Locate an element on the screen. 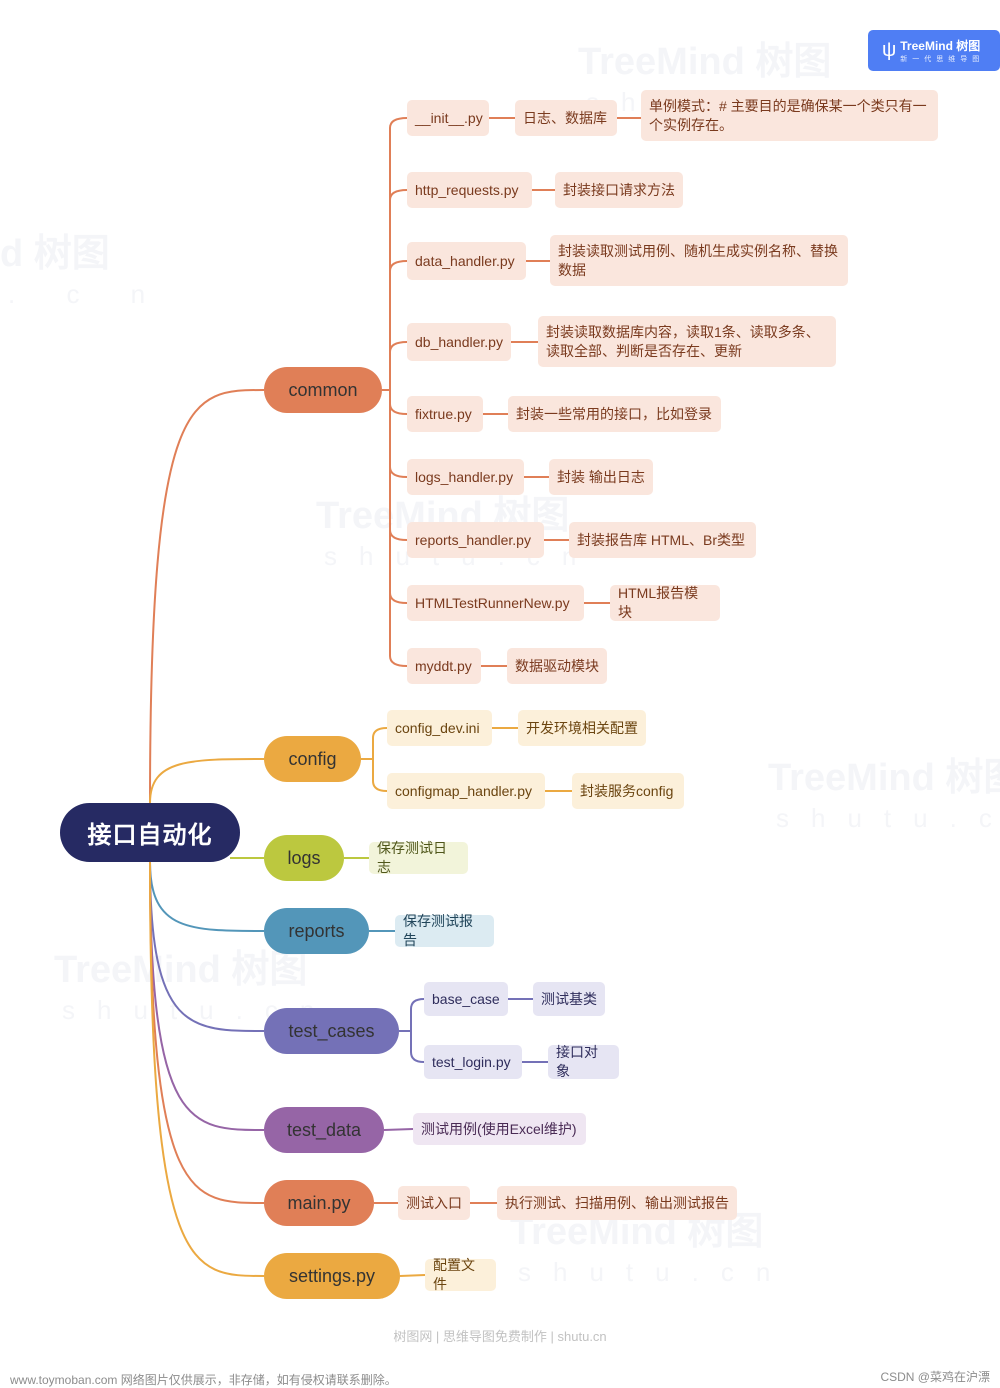 The image size is (1000, 1388). branch-node-main: main.py is located at coordinates (319, 1203).